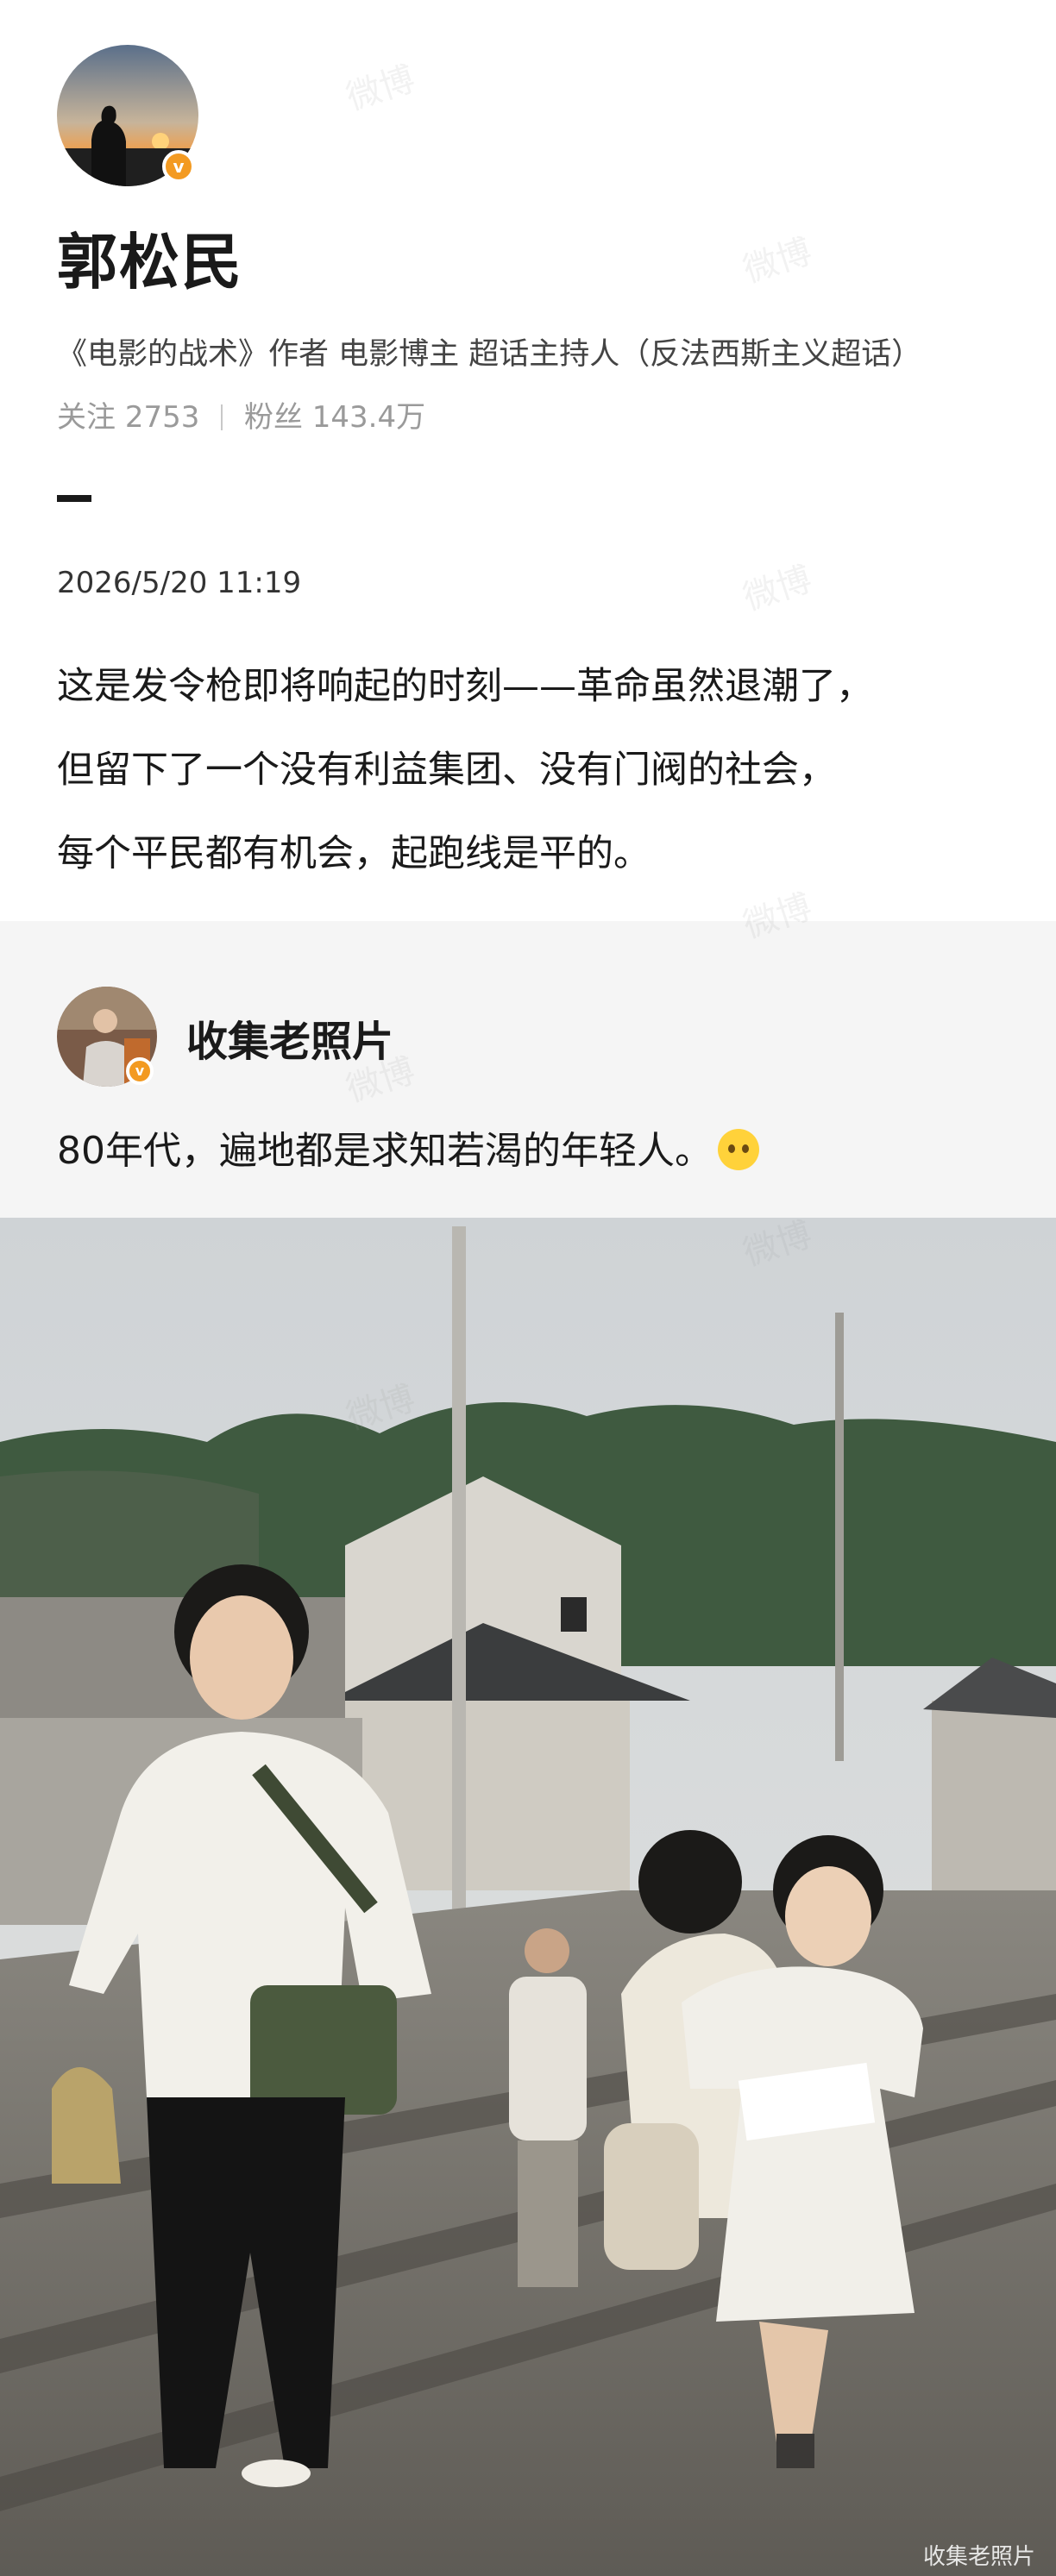 The width and height of the screenshot is (1056, 2576). Describe the element at coordinates (274, 417) in the screenshot. I see `followers-label: 粉丝` at that location.